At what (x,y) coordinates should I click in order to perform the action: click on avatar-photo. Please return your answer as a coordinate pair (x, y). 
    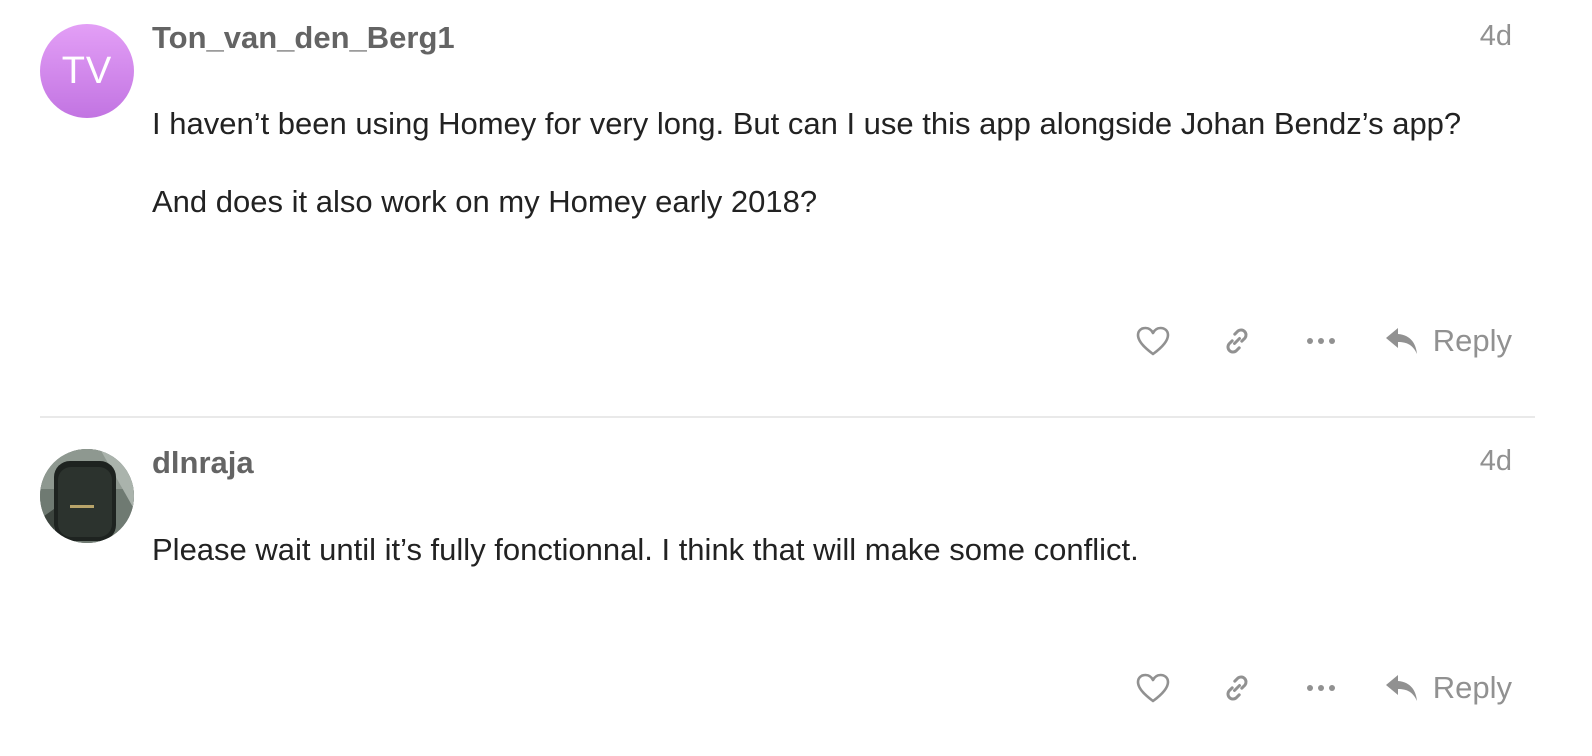
    Looking at the image, I should click on (87, 496).